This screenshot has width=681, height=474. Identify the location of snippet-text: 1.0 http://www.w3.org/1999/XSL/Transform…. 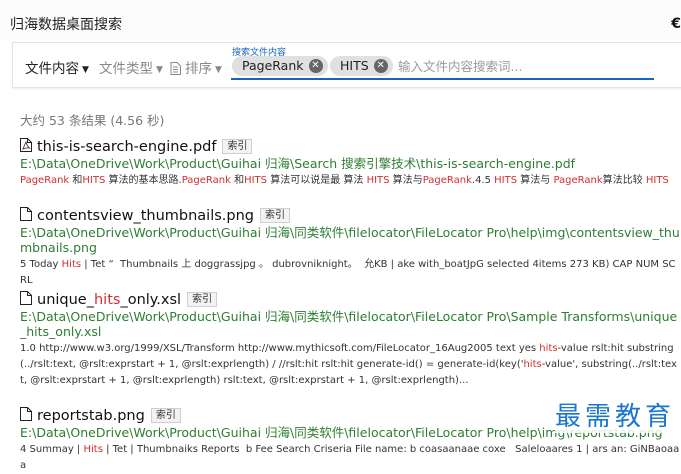
(280, 348).